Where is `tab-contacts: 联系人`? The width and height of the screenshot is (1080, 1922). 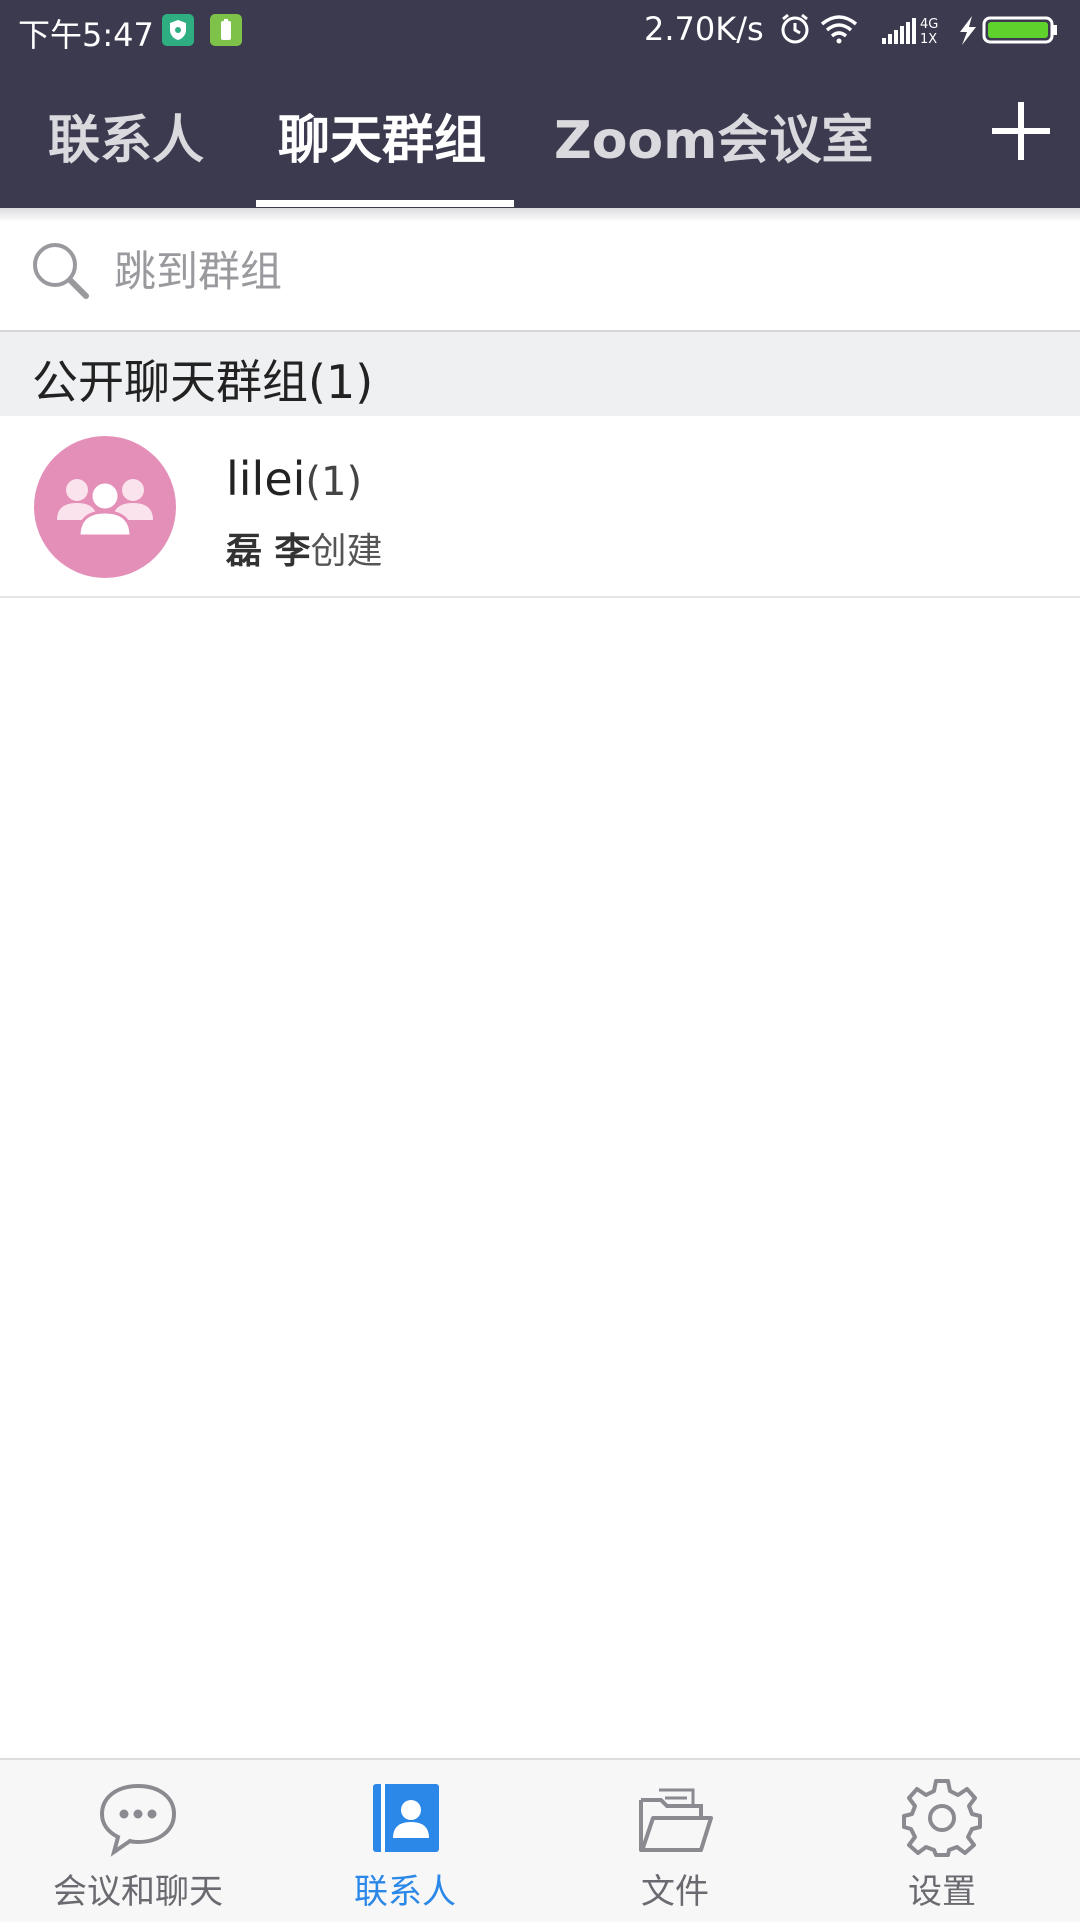 tab-contacts: 联系人 is located at coordinates (126, 135).